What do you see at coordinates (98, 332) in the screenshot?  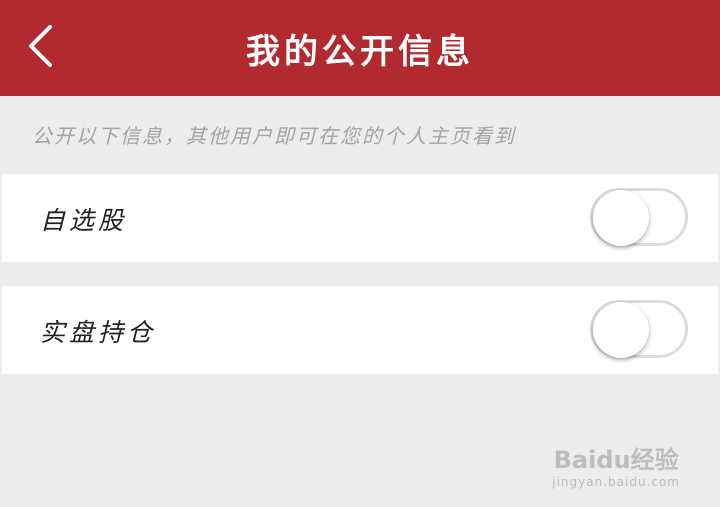 I see `setting-label-positions: 实盘持仓` at bounding box center [98, 332].